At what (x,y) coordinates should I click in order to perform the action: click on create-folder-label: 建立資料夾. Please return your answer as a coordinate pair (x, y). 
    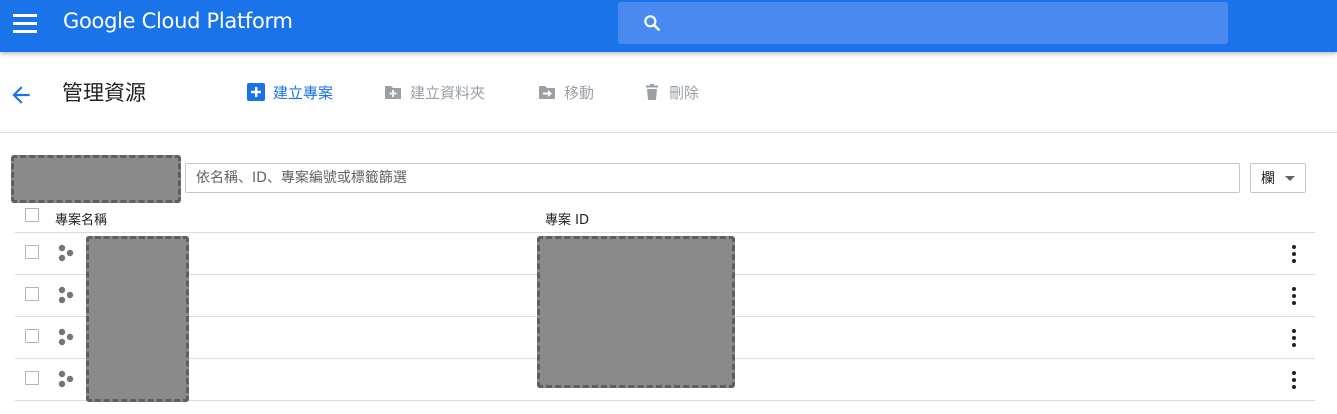
    Looking at the image, I should click on (448, 92).